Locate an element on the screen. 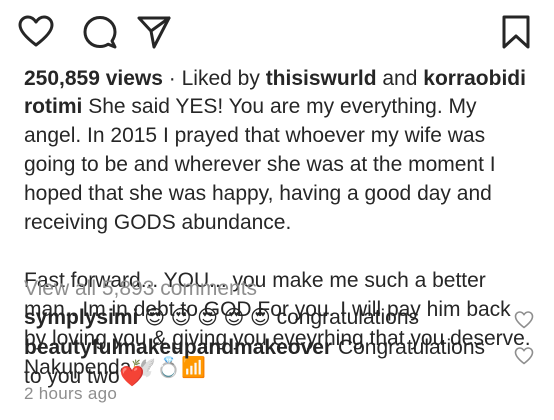  like-heart-icon is located at coordinates (36, 32).